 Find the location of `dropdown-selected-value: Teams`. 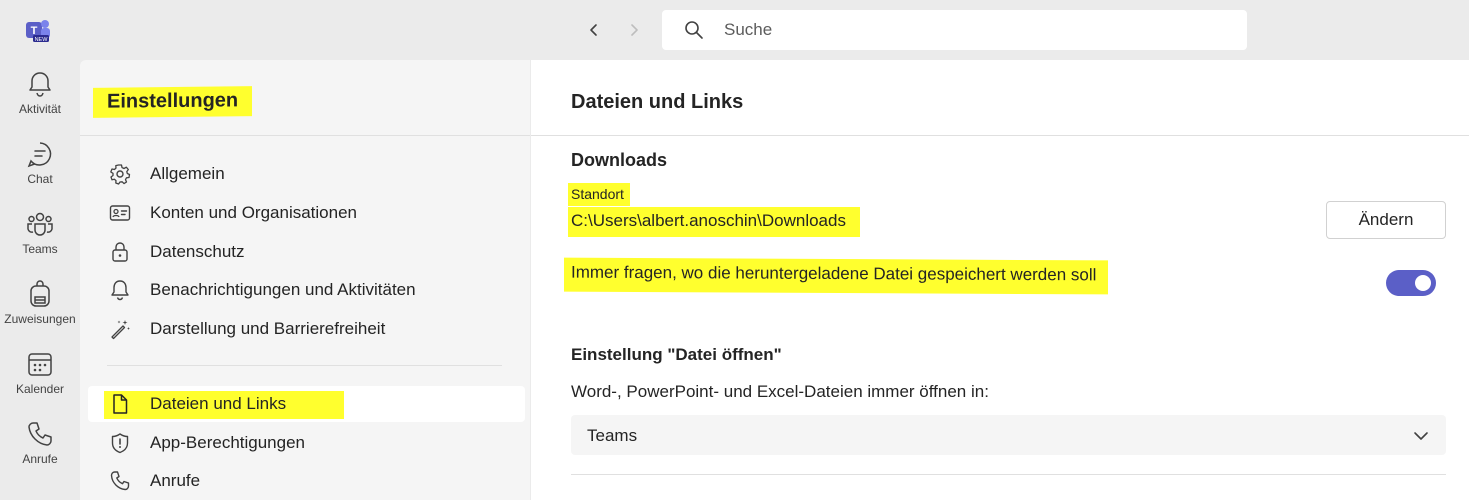

dropdown-selected-value: Teams is located at coordinates (612, 435).